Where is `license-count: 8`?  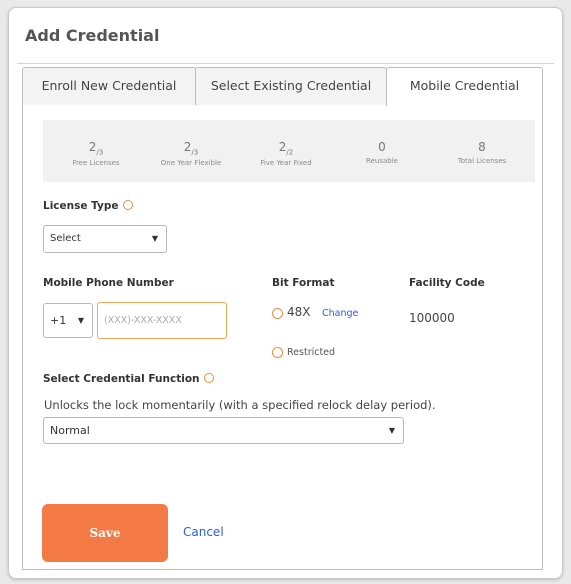 license-count: 8 is located at coordinates (482, 147).